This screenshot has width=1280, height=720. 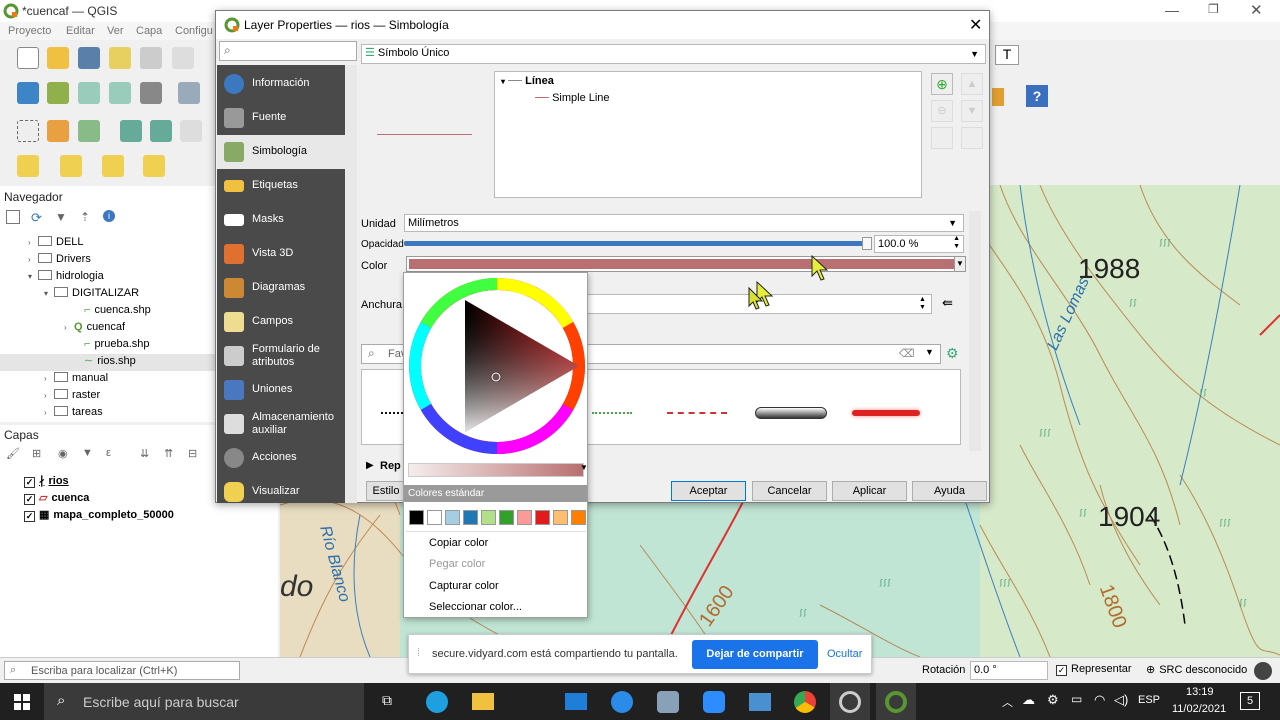 I want to click on shape3-icon, so click(x=191, y=131).